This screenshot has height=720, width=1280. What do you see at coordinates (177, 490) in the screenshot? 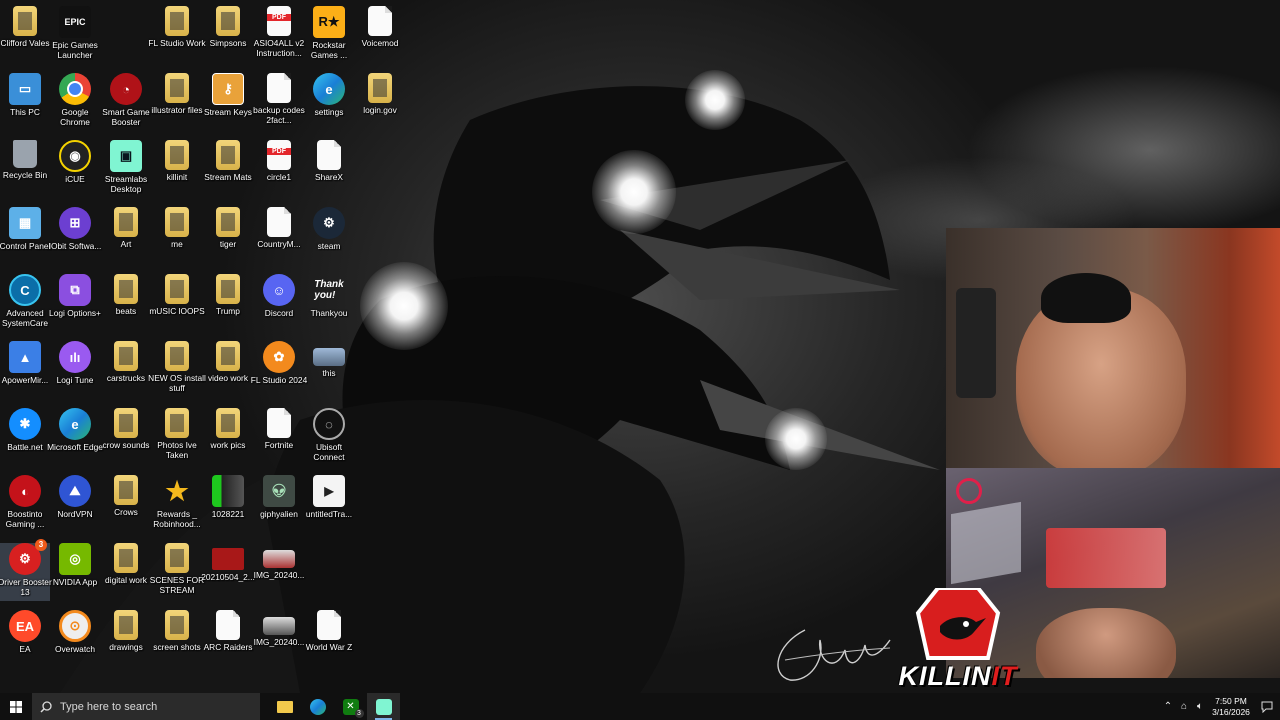
I see `star-icon: ★` at bounding box center [177, 490].